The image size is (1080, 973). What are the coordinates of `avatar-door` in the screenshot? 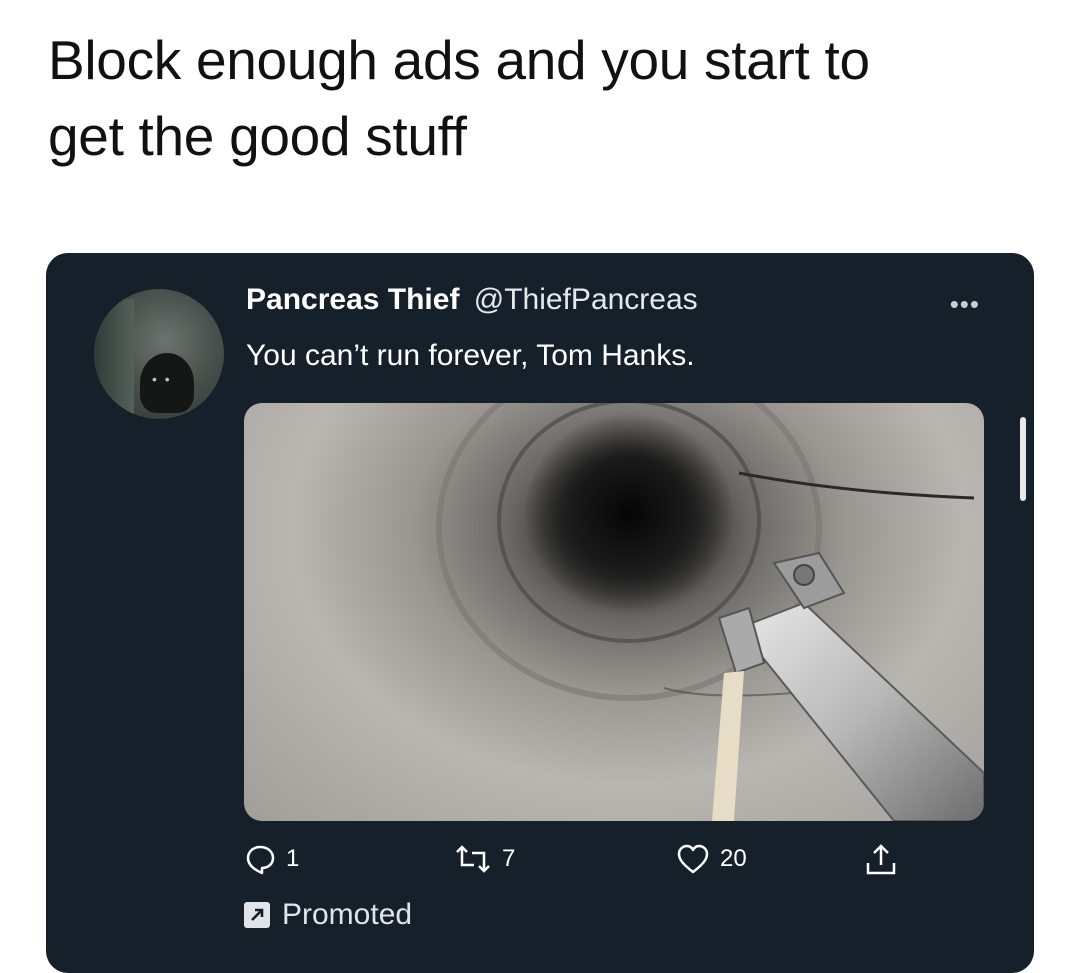 It's located at (114, 359).